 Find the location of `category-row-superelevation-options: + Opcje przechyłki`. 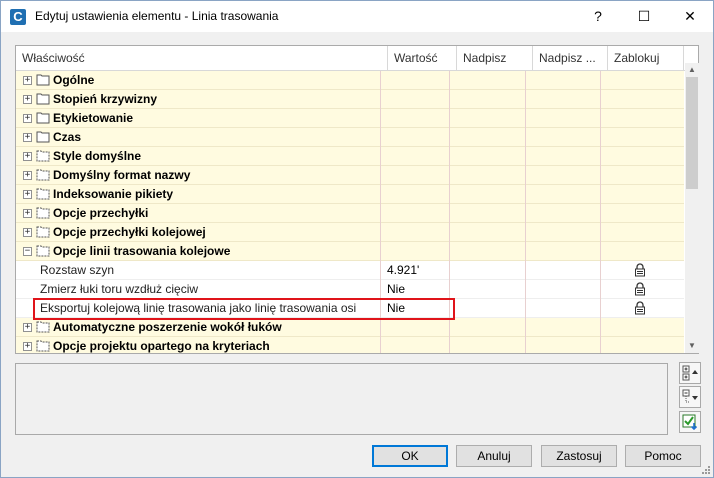

category-row-superelevation-options: + Opcje przechyłki is located at coordinates (350, 213).